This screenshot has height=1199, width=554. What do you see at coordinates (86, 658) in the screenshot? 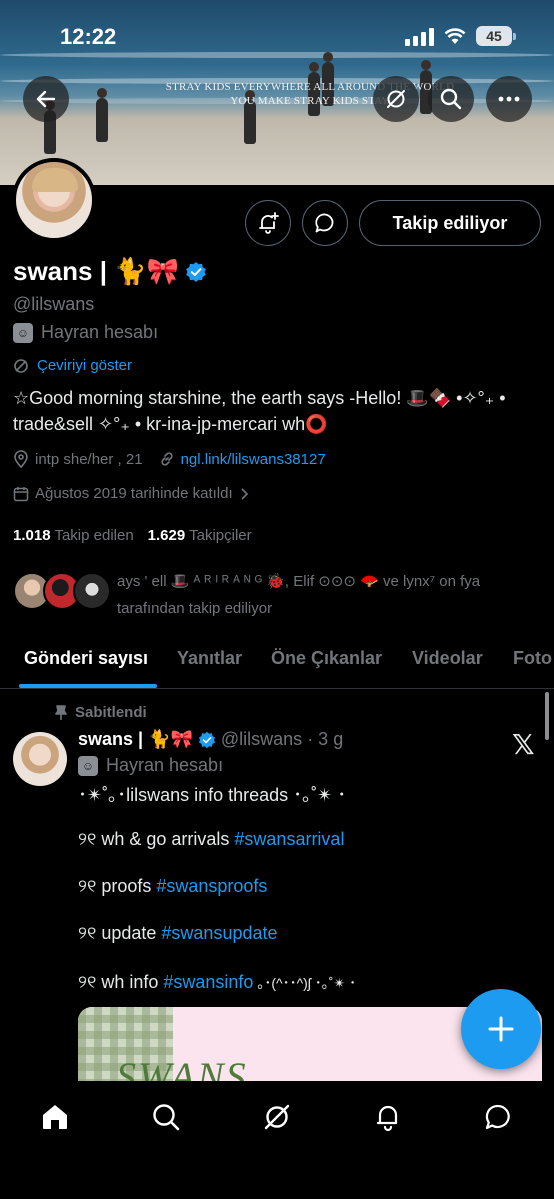
I see `tab-posts: Gönderi sayısı` at bounding box center [86, 658].